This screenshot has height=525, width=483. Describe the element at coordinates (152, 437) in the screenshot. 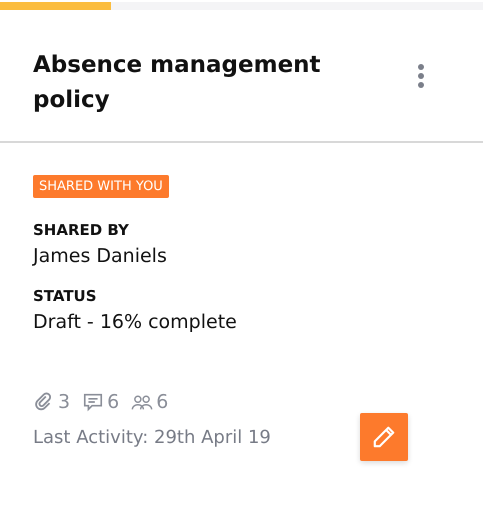

I see `last-activity-text: Last Activity: 29th April 19` at that location.